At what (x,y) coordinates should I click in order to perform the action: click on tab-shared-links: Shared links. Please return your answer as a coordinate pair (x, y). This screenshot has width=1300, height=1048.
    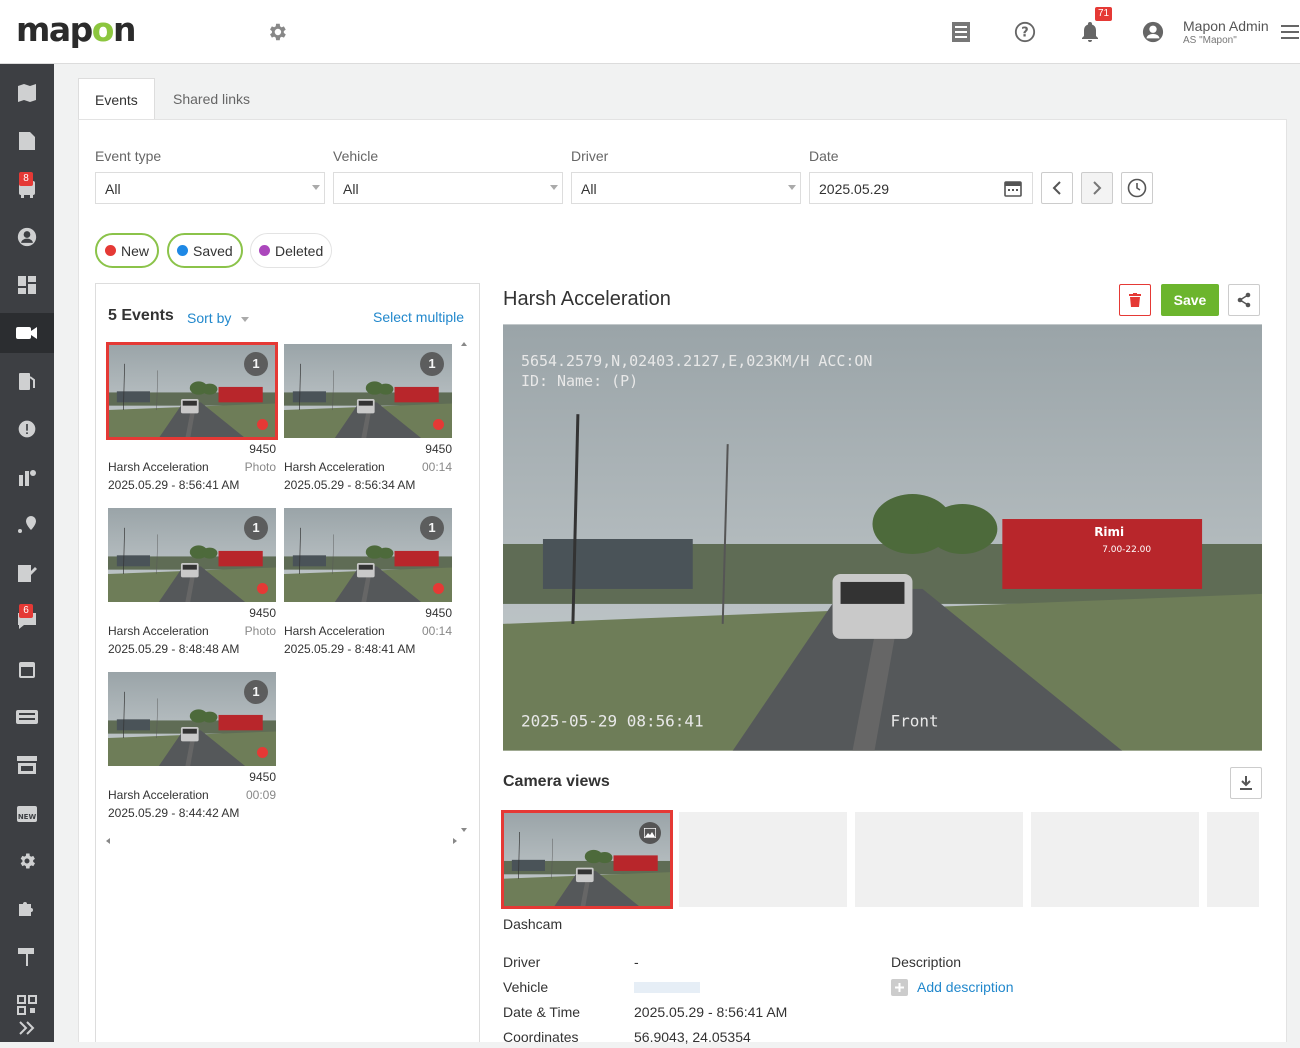
    Looking at the image, I should click on (211, 99).